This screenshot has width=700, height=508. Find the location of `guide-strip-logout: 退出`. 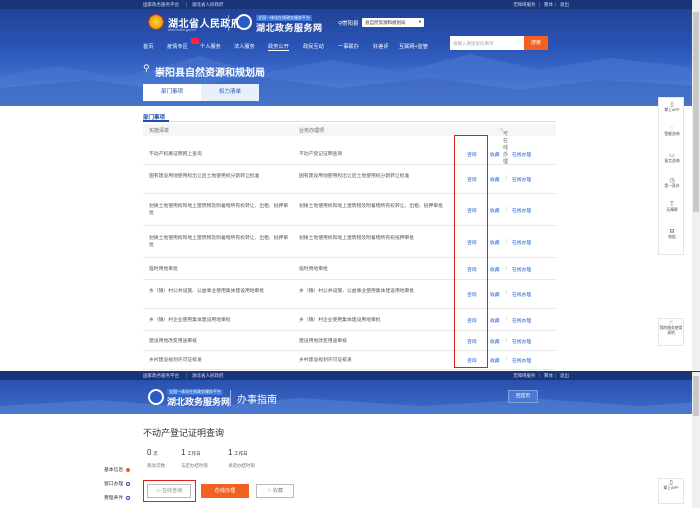

guide-strip-logout: 退出 is located at coordinates (564, 376).